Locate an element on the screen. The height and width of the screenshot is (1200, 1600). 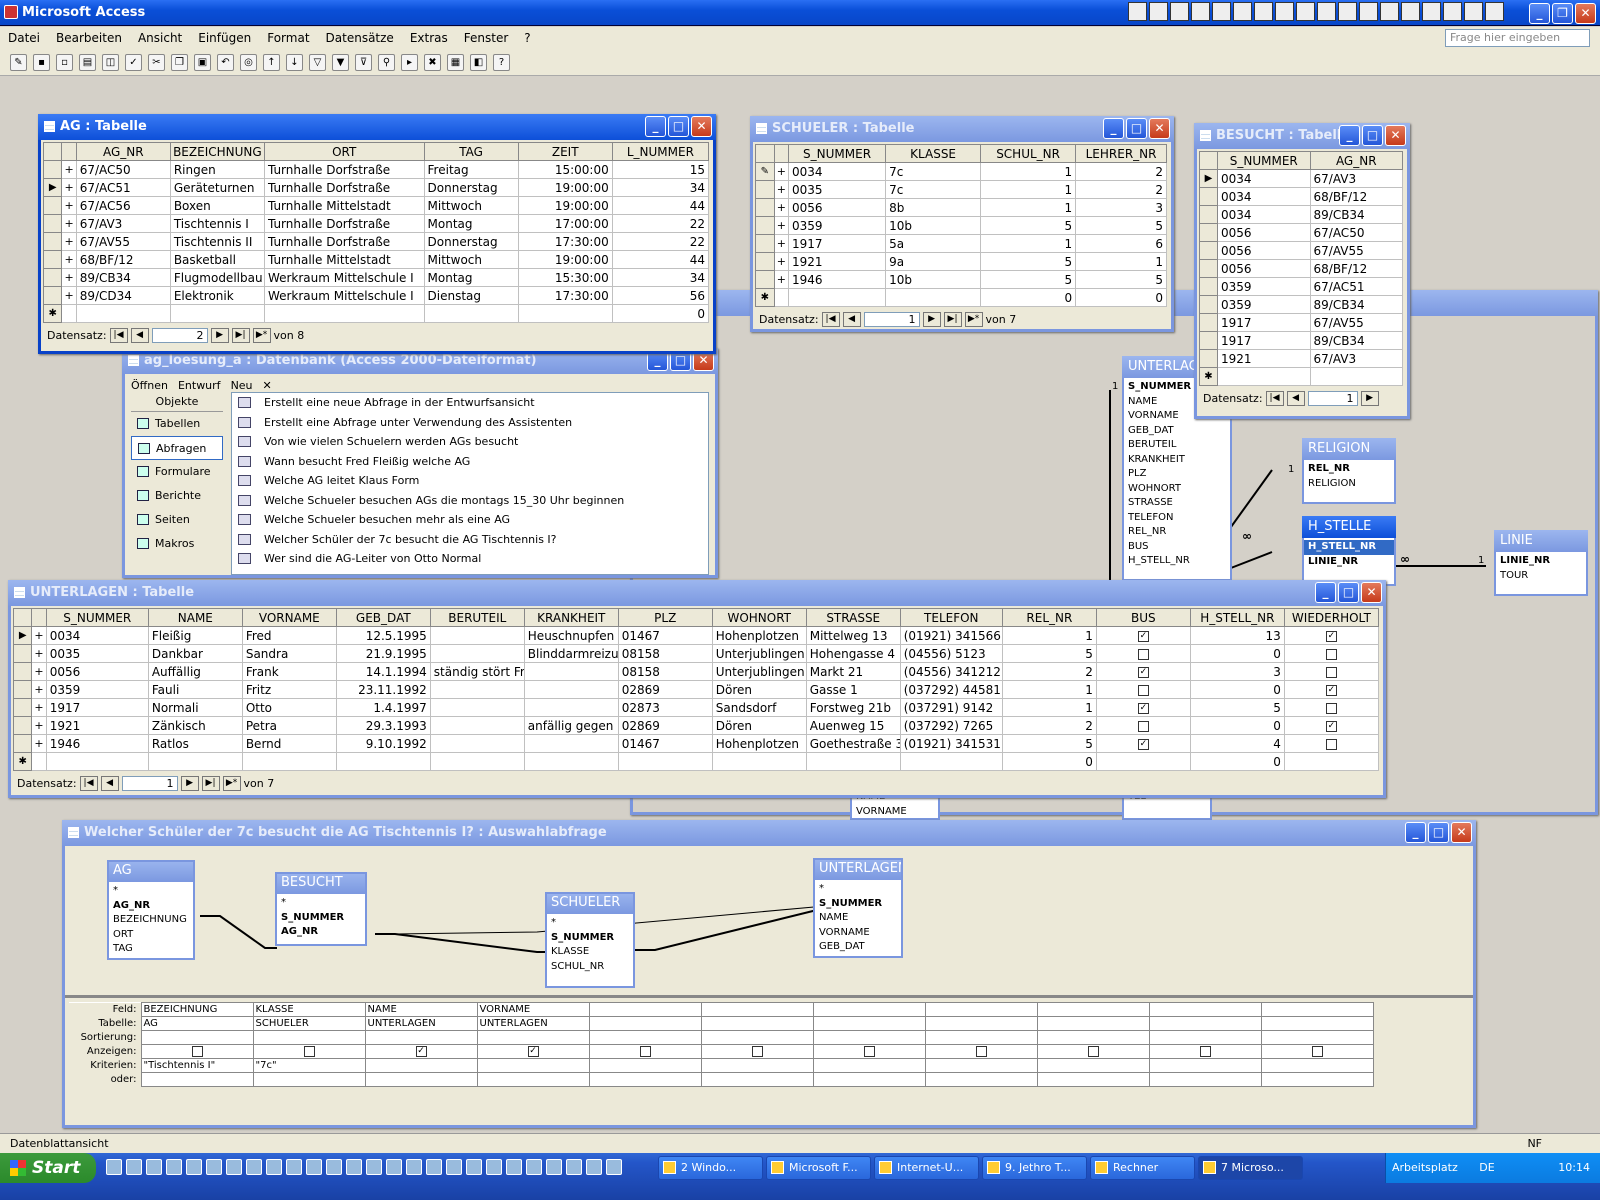
clock: 10:14 is located at coordinates (1574, 1168).